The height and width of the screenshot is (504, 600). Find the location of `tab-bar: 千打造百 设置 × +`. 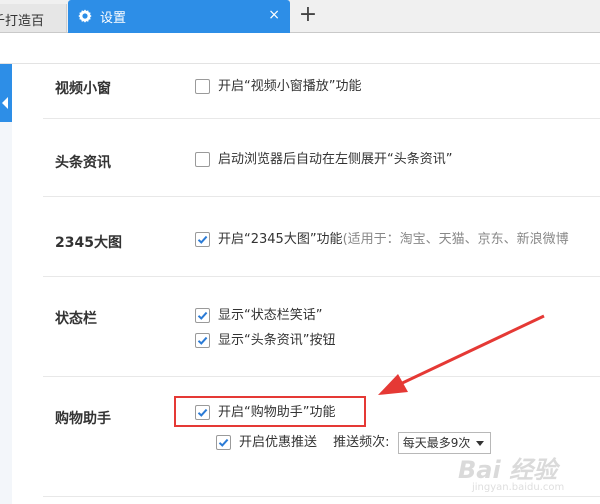

tab-bar: 千打造百 设置 × + is located at coordinates (300, 16).